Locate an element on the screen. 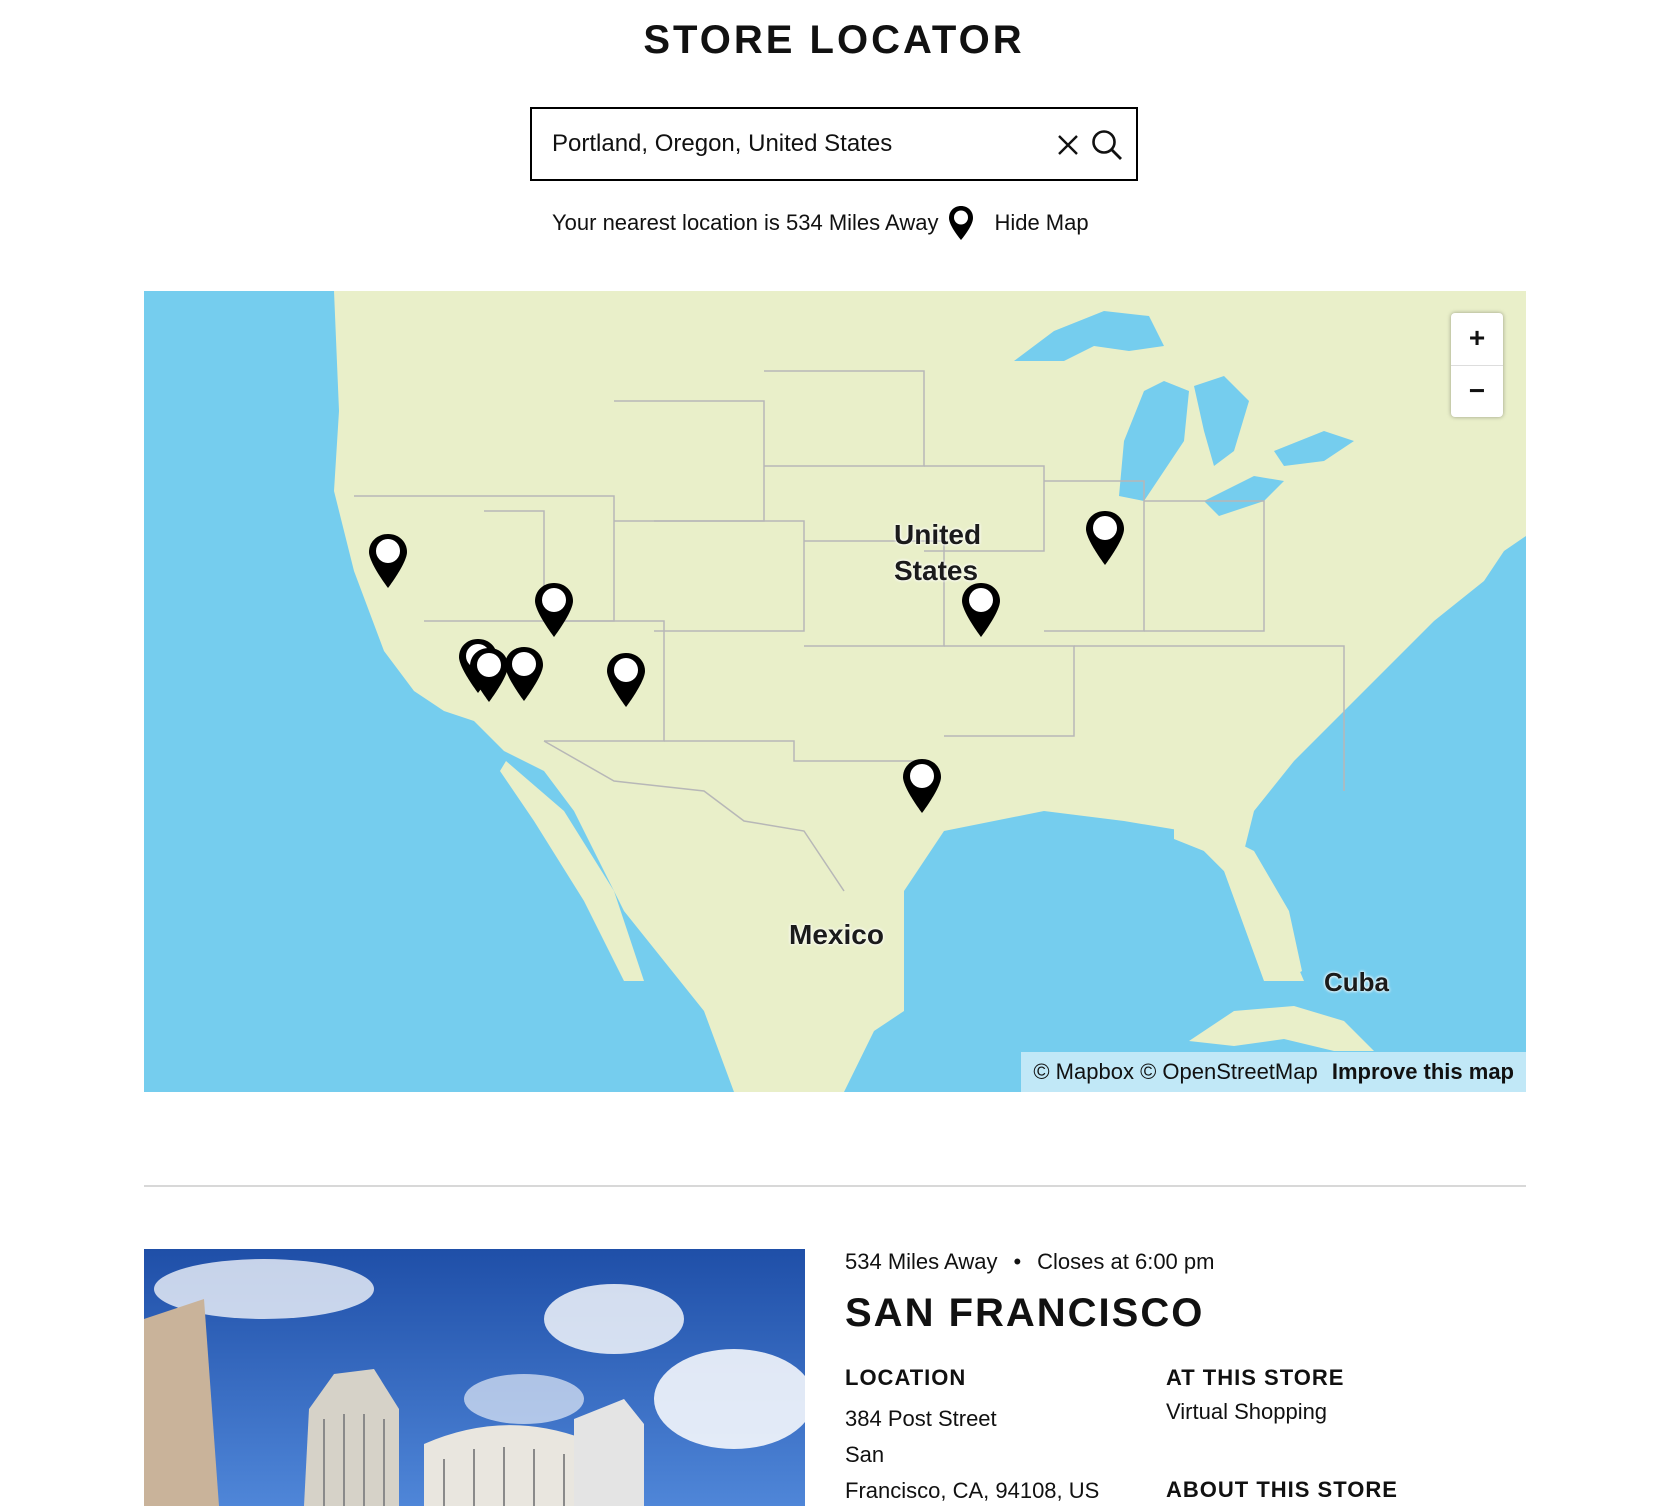 The height and width of the screenshot is (1509, 1668). address-line: 384 Post Street is located at coordinates (921, 1418).